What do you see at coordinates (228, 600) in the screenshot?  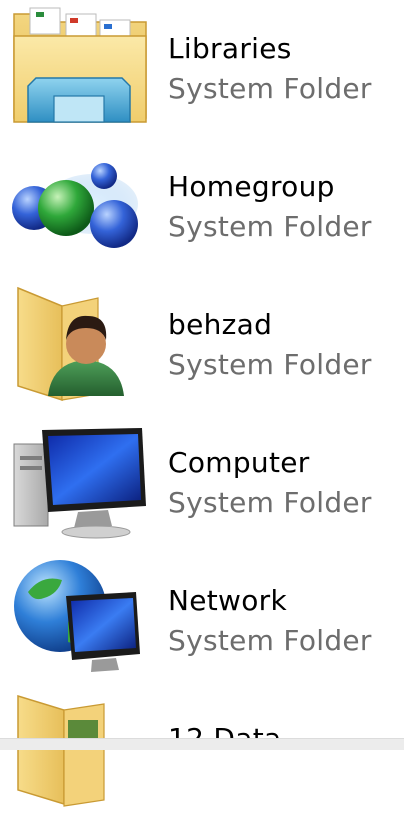 I see `item-name: Network` at bounding box center [228, 600].